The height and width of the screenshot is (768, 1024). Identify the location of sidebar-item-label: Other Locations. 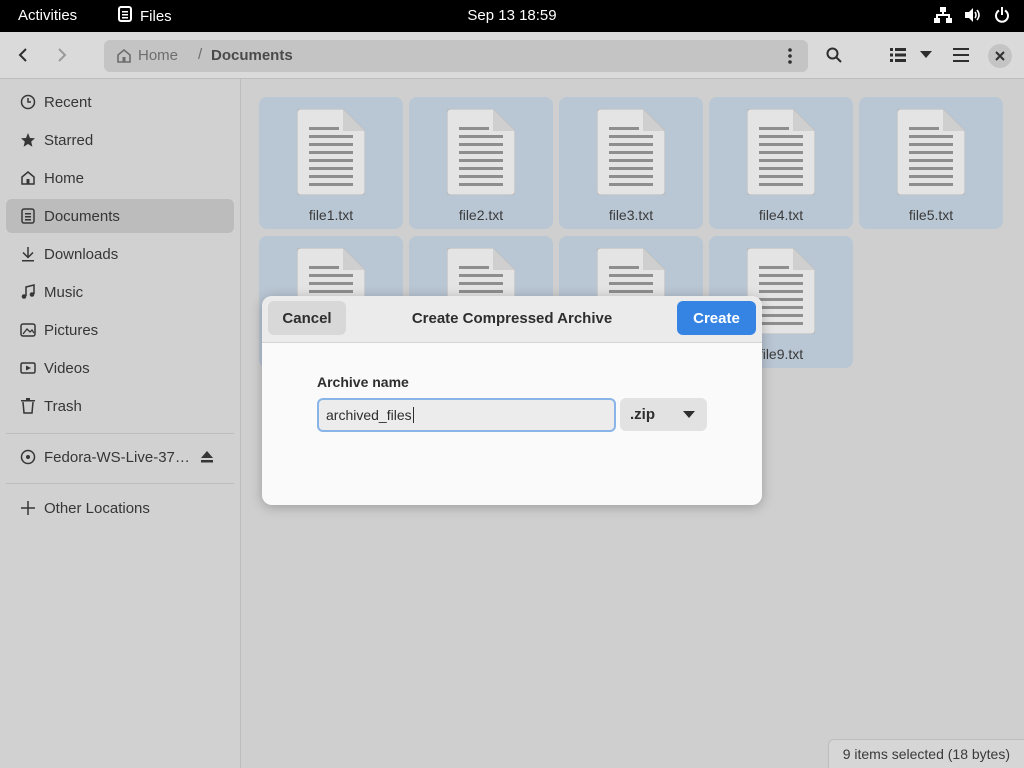
(97, 508).